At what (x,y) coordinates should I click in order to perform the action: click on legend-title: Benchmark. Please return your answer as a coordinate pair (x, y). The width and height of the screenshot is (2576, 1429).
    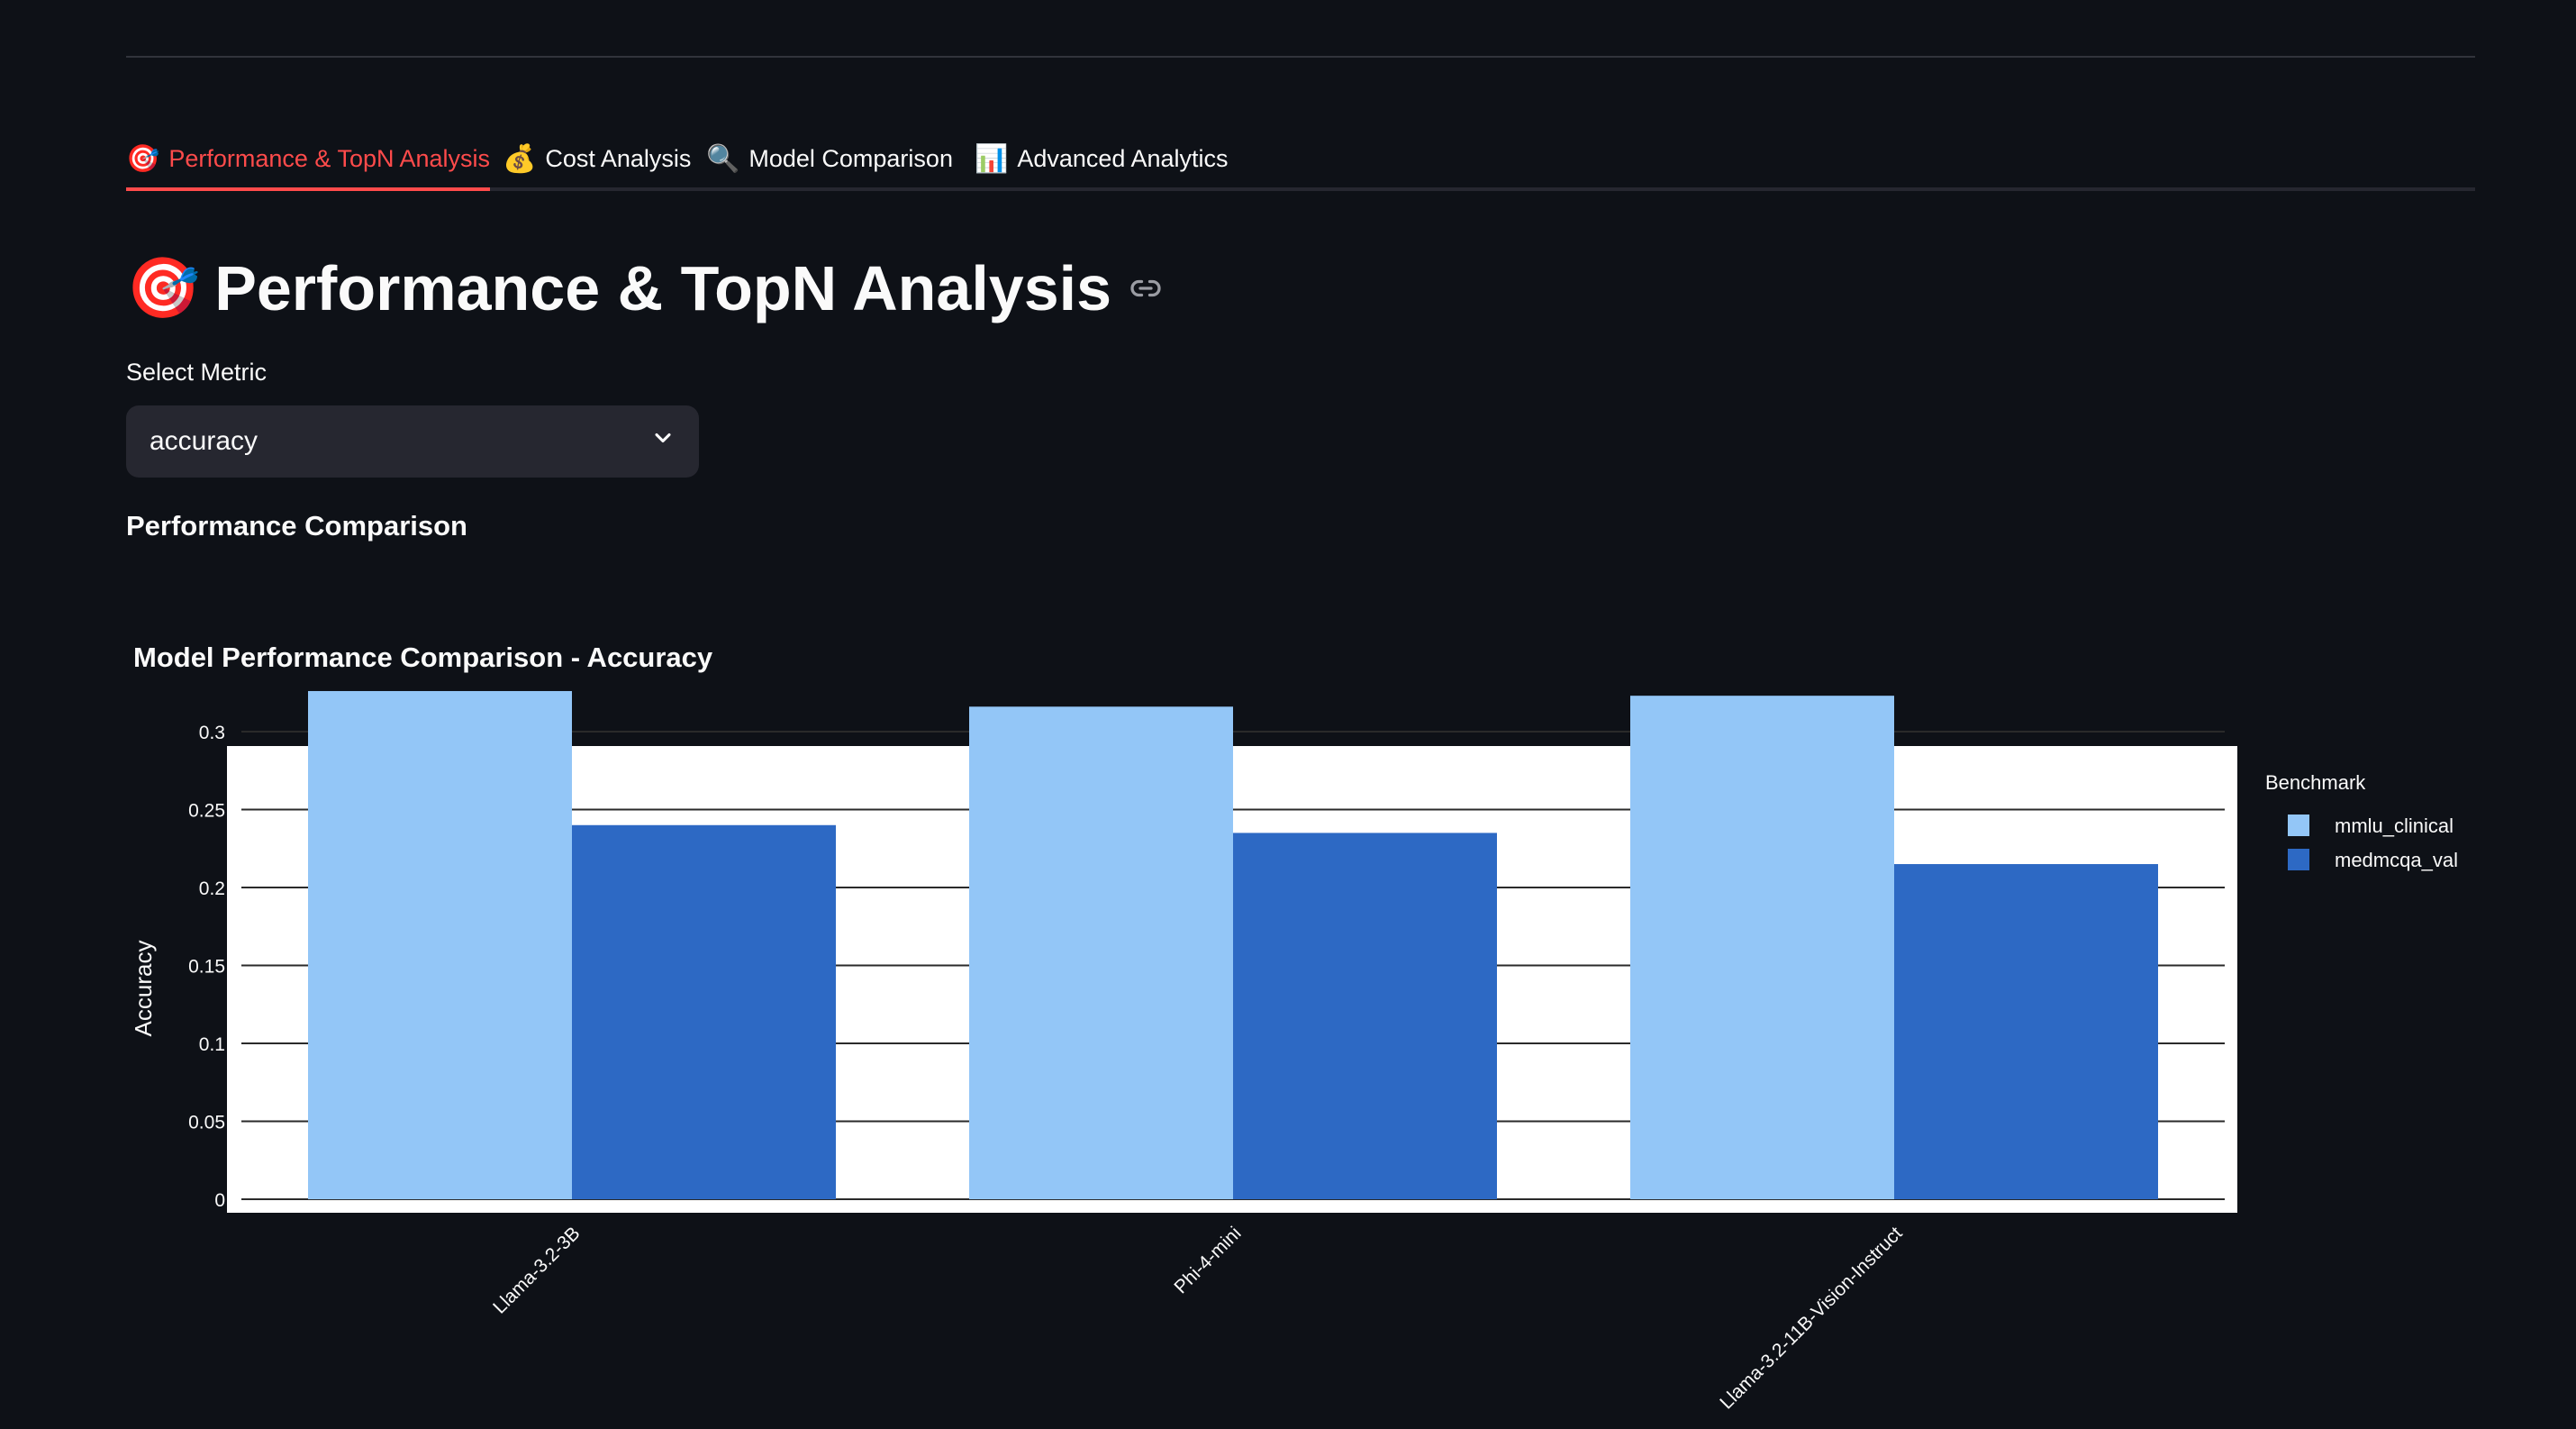
    Looking at the image, I should click on (2315, 782).